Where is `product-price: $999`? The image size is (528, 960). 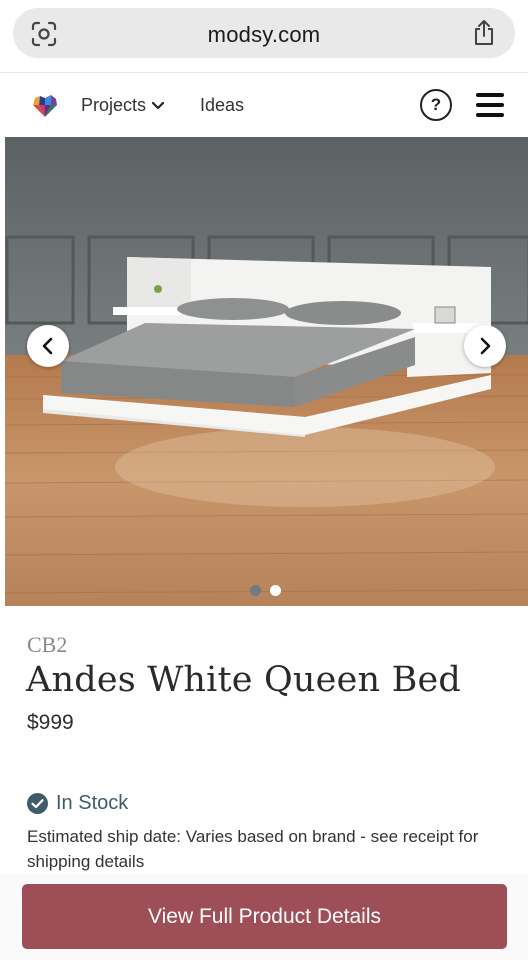 product-price: $999 is located at coordinates (50, 722).